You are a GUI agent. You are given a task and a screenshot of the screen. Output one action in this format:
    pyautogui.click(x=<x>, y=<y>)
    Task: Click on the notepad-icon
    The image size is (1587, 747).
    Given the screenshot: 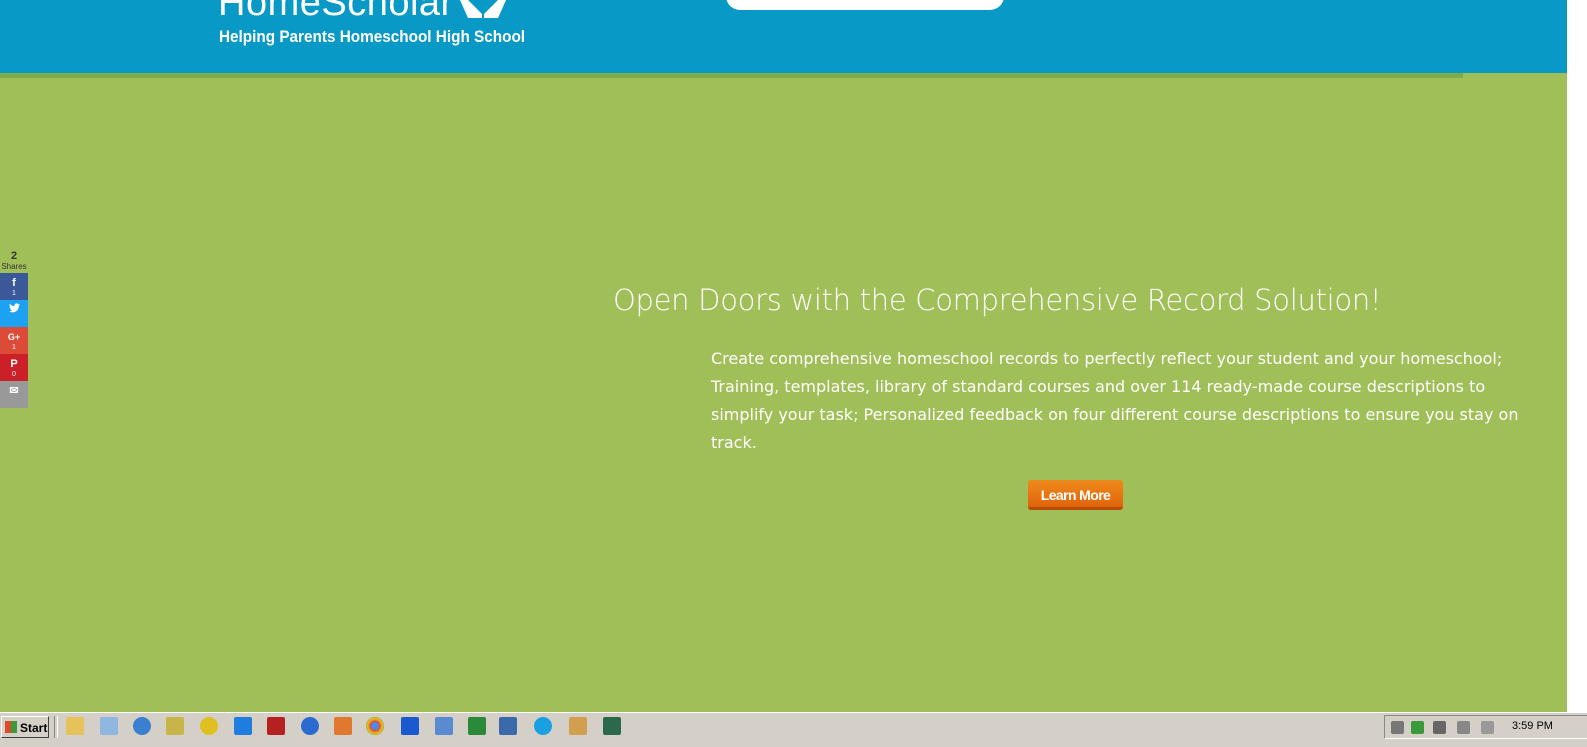 What is the action you would take?
    pyautogui.click(x=109, y=726)
    